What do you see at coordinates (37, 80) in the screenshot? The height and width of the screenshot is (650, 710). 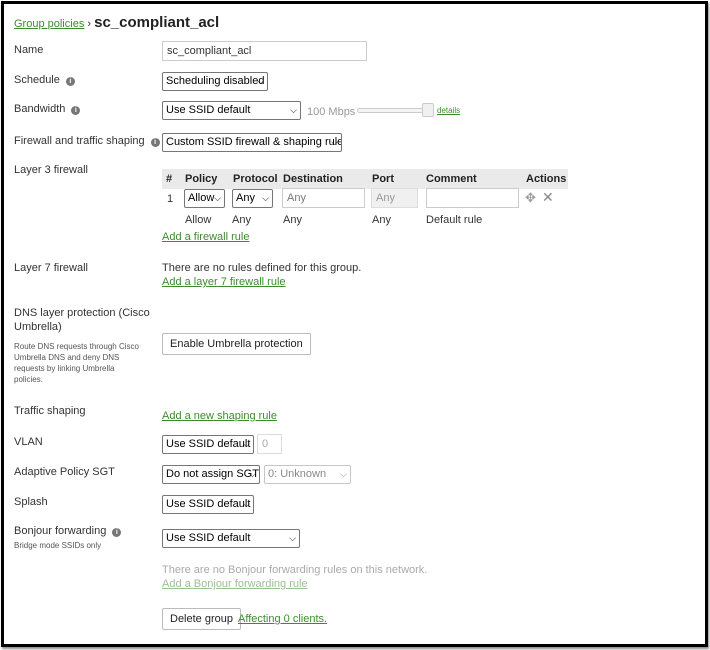 I see `schedule-label: Schedule` at bounding box center [37, 80].